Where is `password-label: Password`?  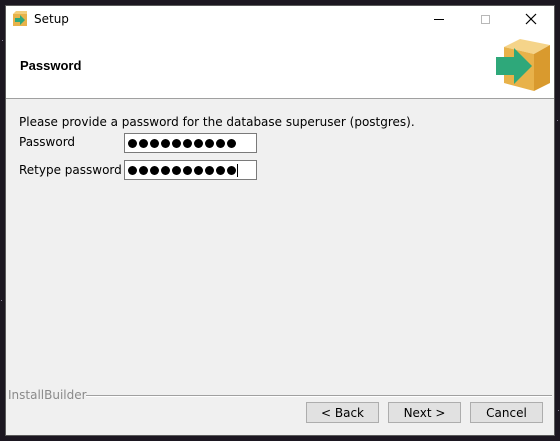
password-label: Password is located at coordinates (47, 142).